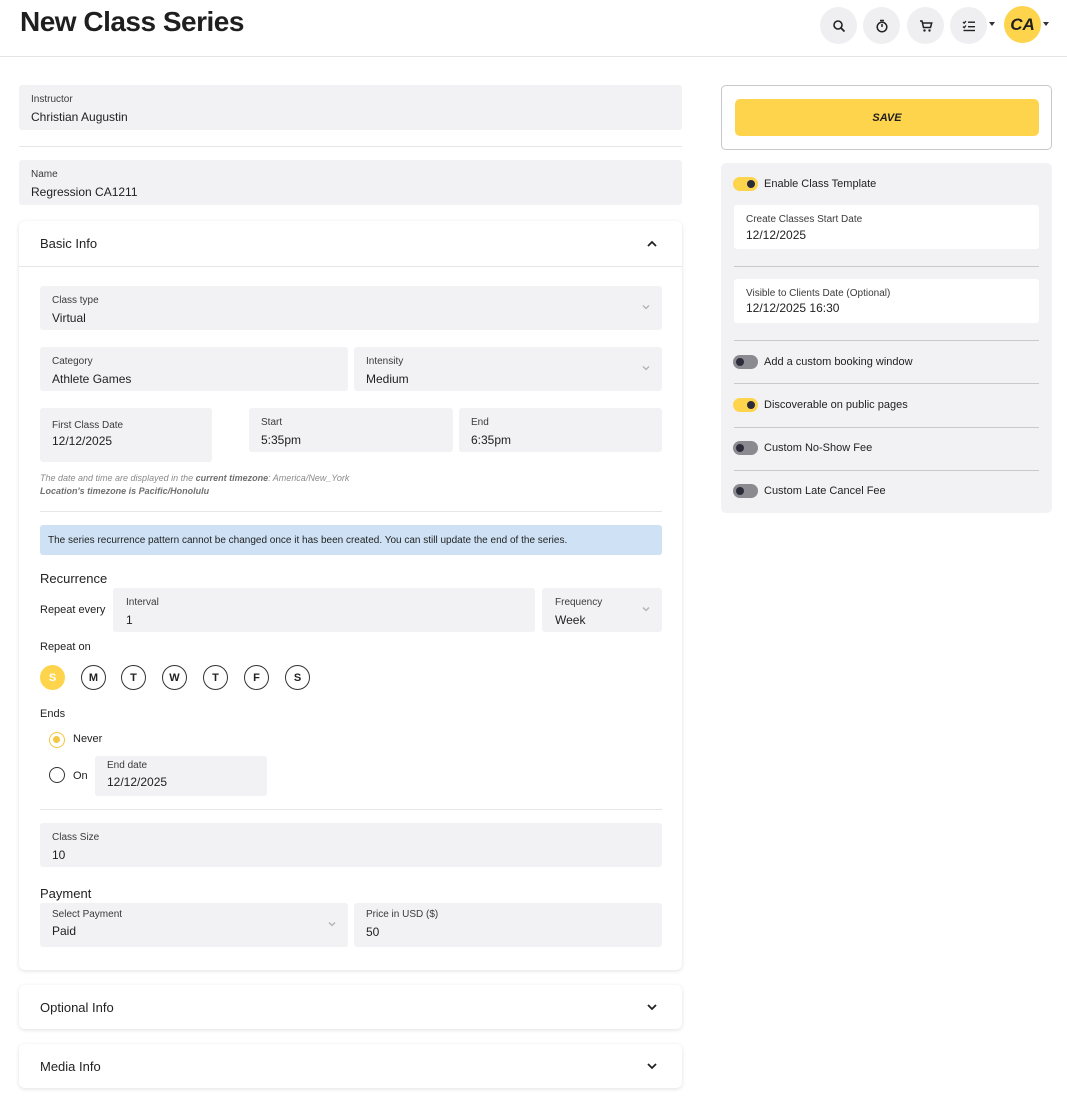 The image size is (1067, 1098). Describe the element at coordinates (137, 782) in the screenshot. I see `end-date-value: 12/12/2025` at that location.